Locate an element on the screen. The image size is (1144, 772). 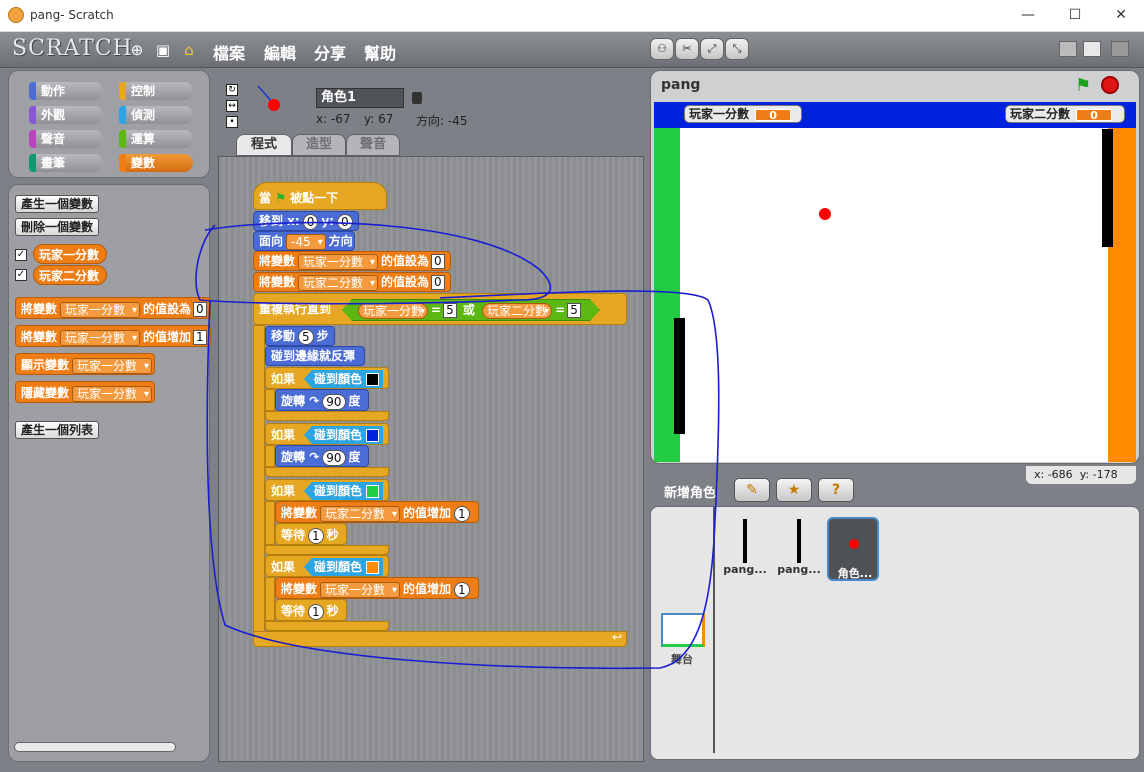
var-reporter-player2: 玩家二分數 is located at coordinates (70, 275).